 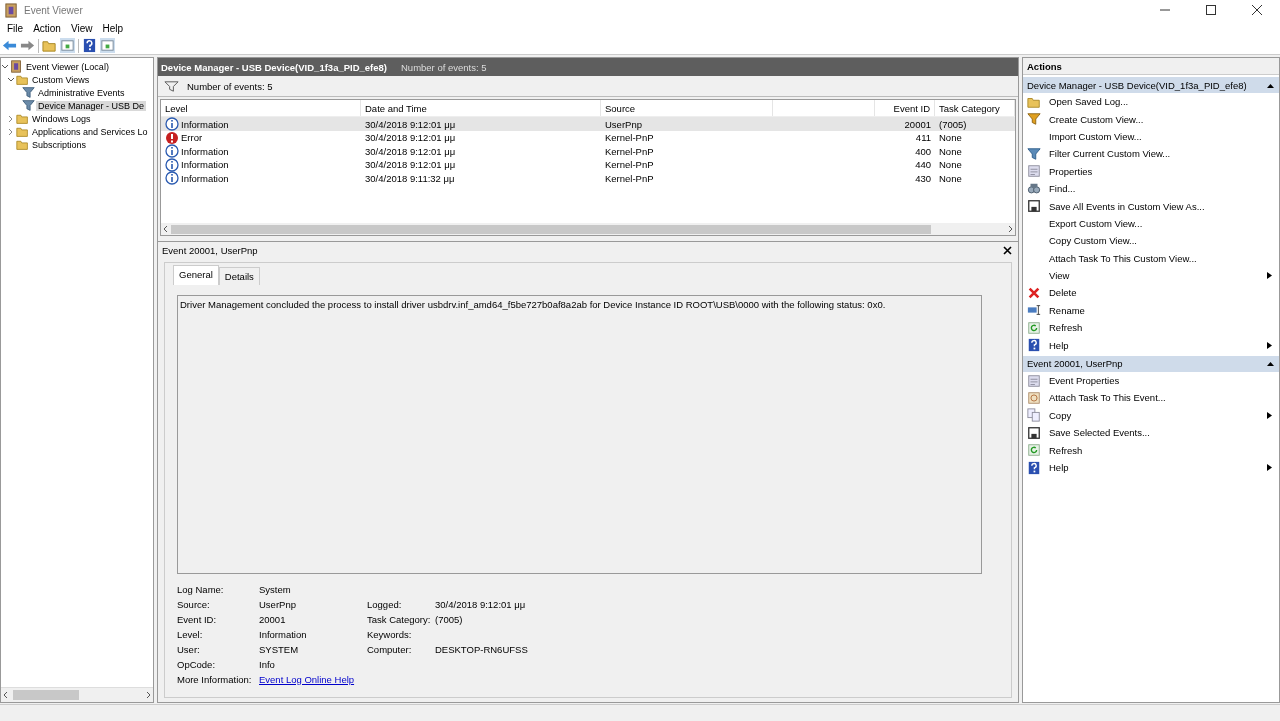 What do you see at coordinates (201, 589) in the screenshot?
I see `field-label: Log Name:` at bounding box center [201, 589].